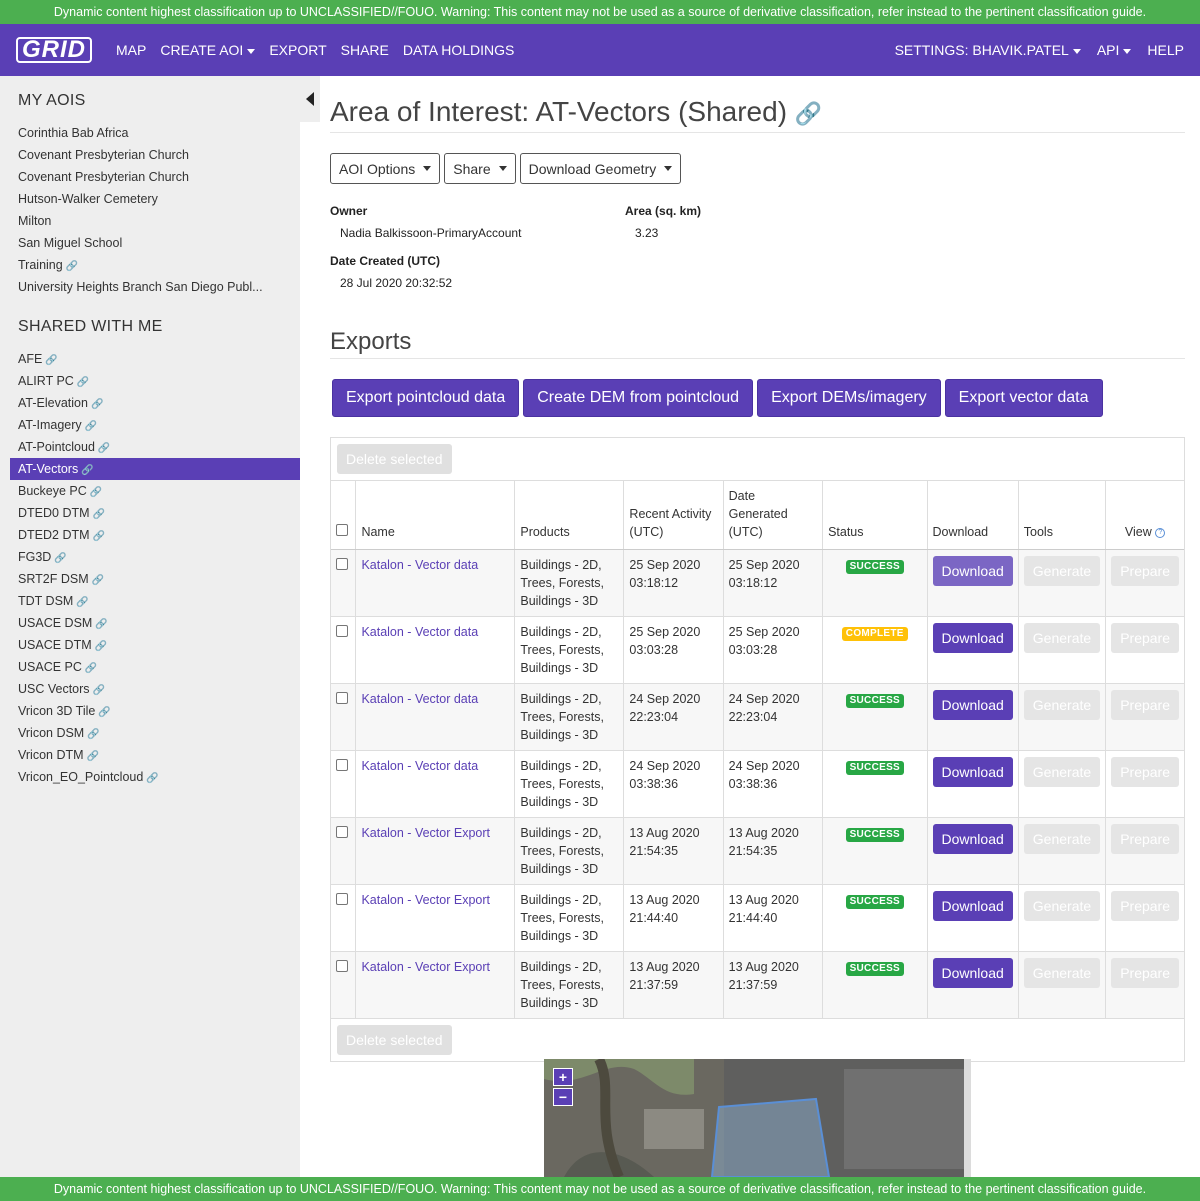 The image size is (1200, 1201). I want to click on generated-time: 03:38:36, so click(753, 784).